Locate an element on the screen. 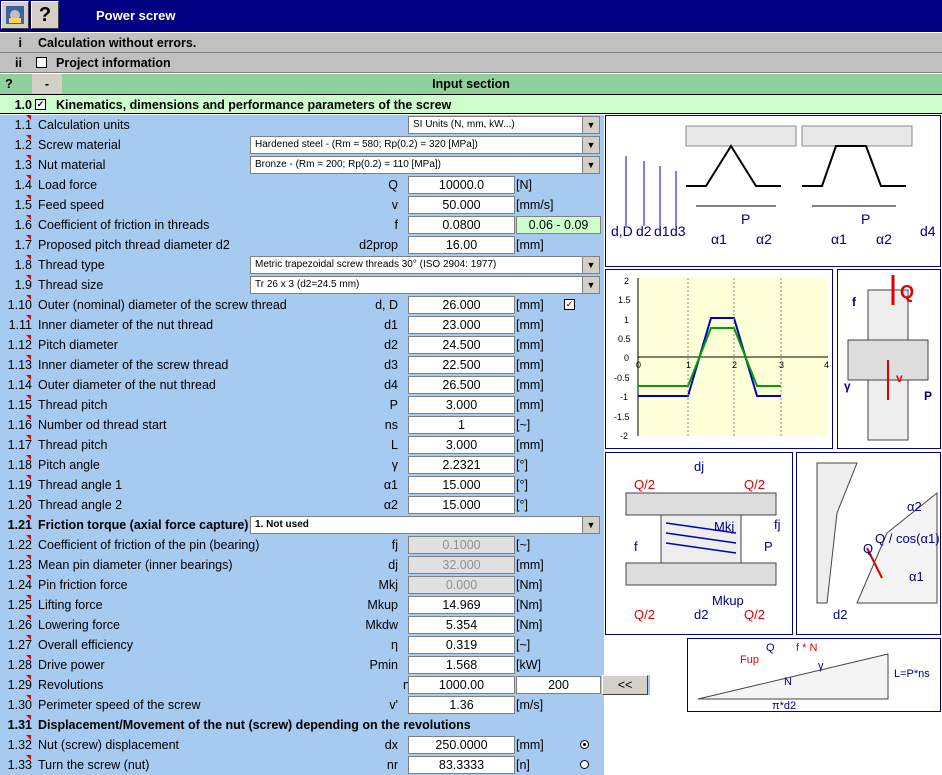  value-field: 50.000 is located at coordinates (461, 205).